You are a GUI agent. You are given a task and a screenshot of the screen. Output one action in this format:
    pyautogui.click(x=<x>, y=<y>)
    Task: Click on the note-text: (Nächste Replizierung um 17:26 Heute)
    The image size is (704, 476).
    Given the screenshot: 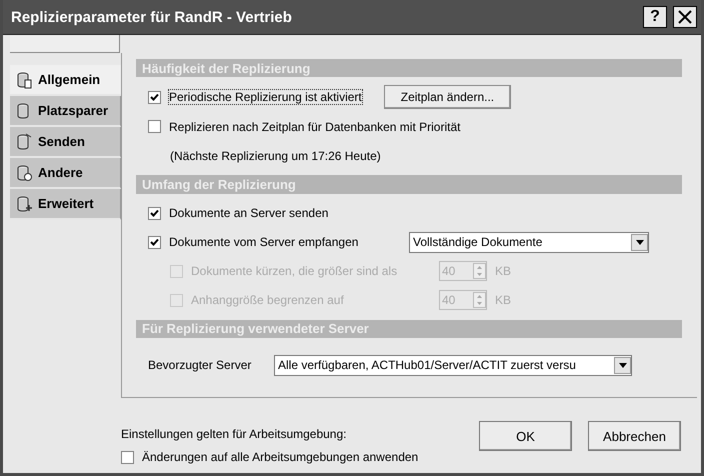 What is the action you would take?
    pyautogui.click(x=275, y=155)
    